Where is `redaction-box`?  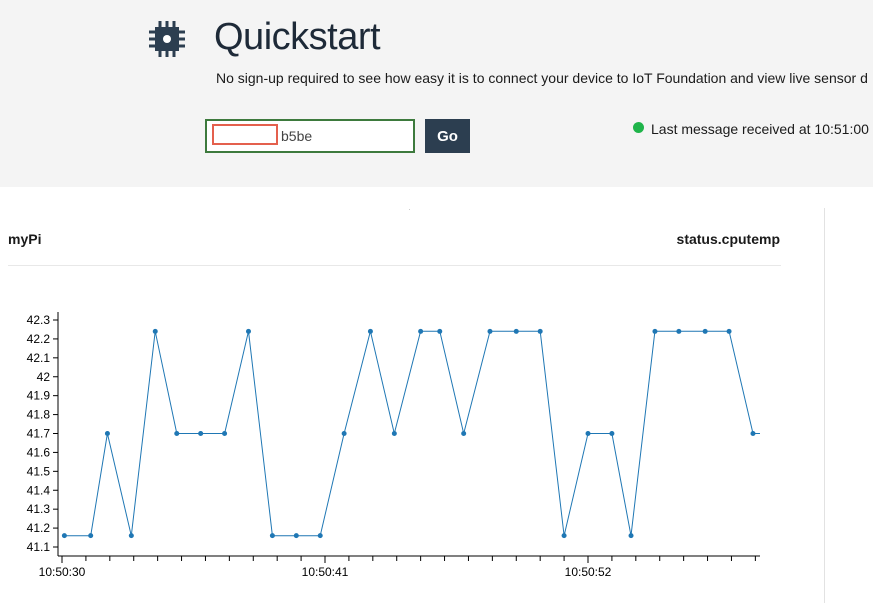
redaction-box is located at coordinates (245, 134).